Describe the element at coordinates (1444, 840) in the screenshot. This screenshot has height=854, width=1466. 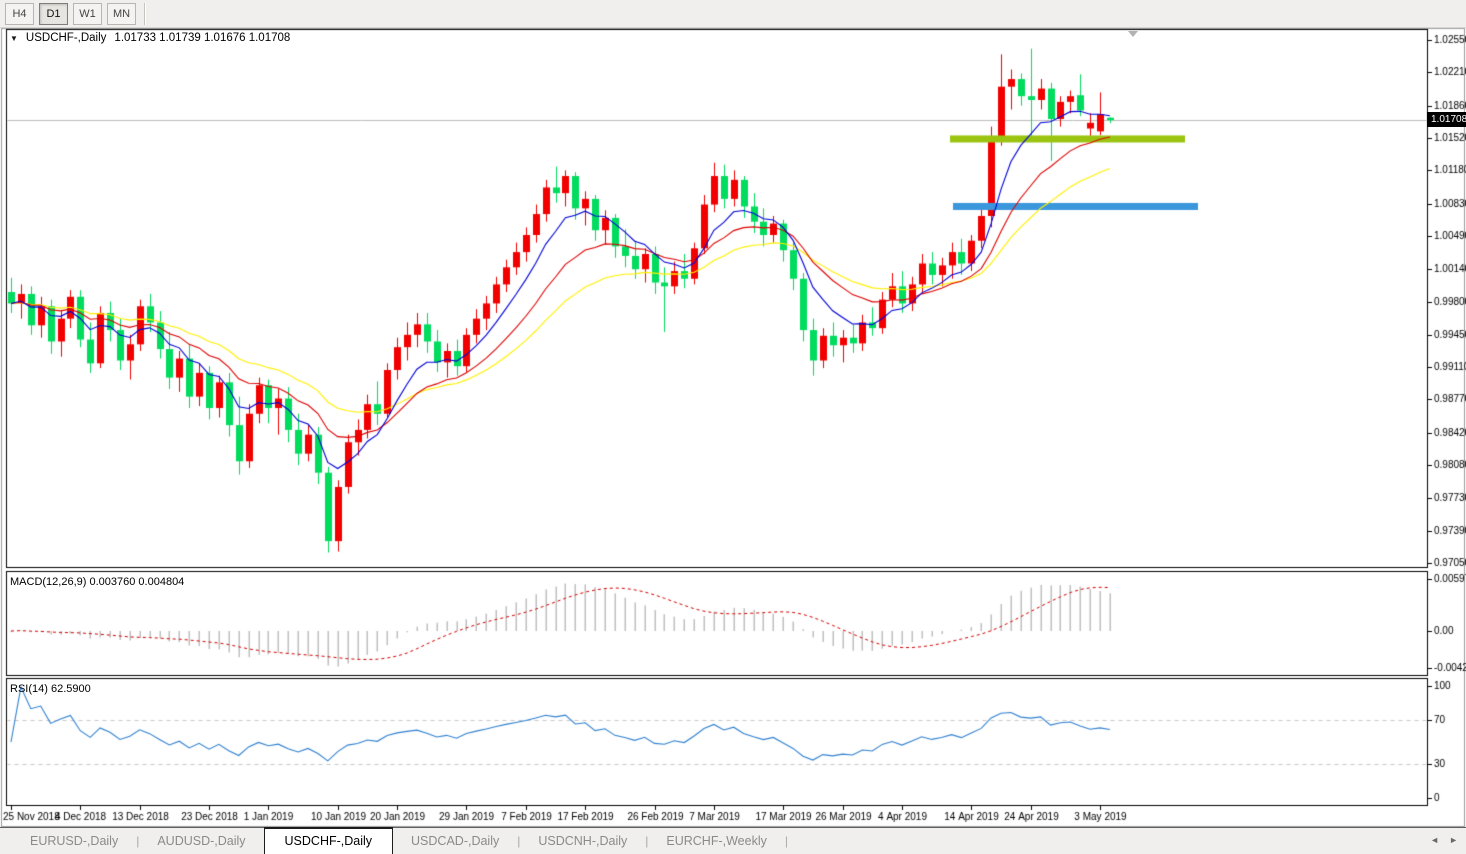
I see `tab-scroll-controls: ◄ ►` at that location.